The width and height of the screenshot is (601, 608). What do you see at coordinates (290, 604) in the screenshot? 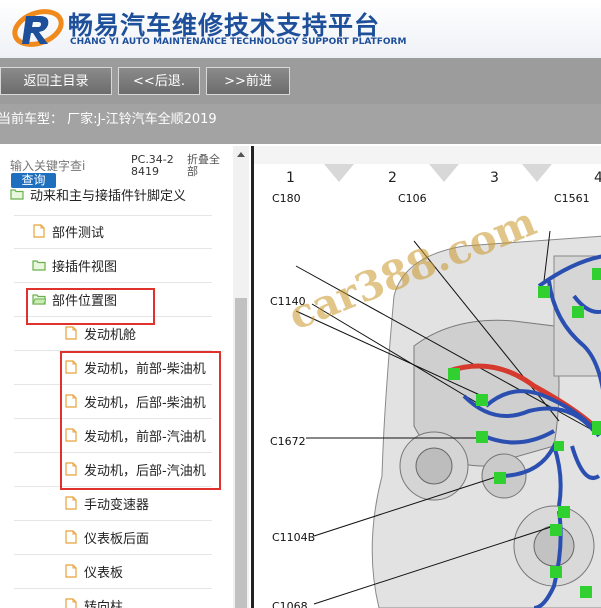
I see `connector-label: C1068` at bounding box center [290, 604].